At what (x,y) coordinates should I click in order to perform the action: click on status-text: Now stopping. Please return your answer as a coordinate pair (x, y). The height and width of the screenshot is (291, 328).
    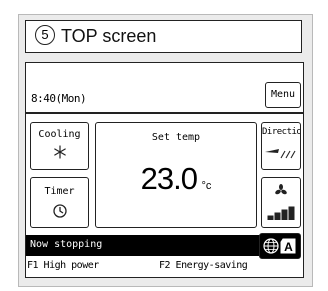
    Looking at the image, I should click on (66, 244).